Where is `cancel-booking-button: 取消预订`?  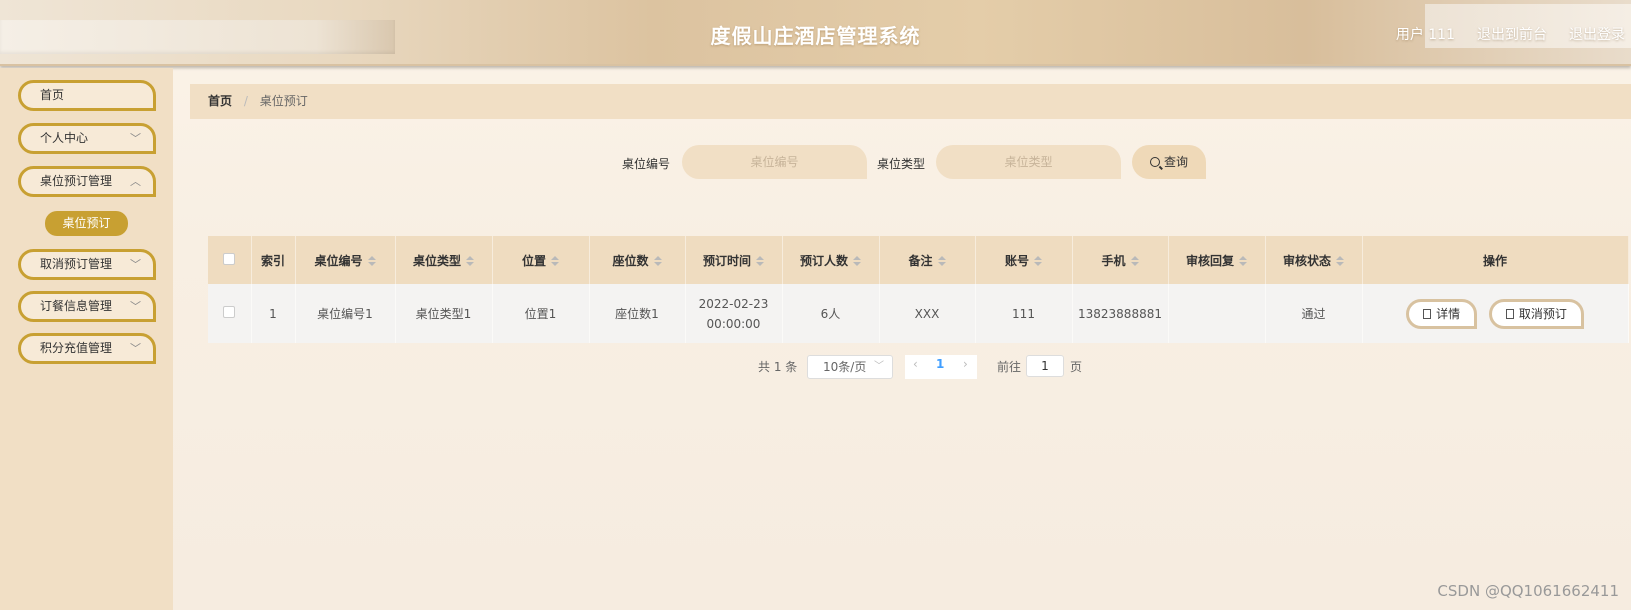 cancel-booking-button: 取消预订 is located at coordinates (1536, 313).